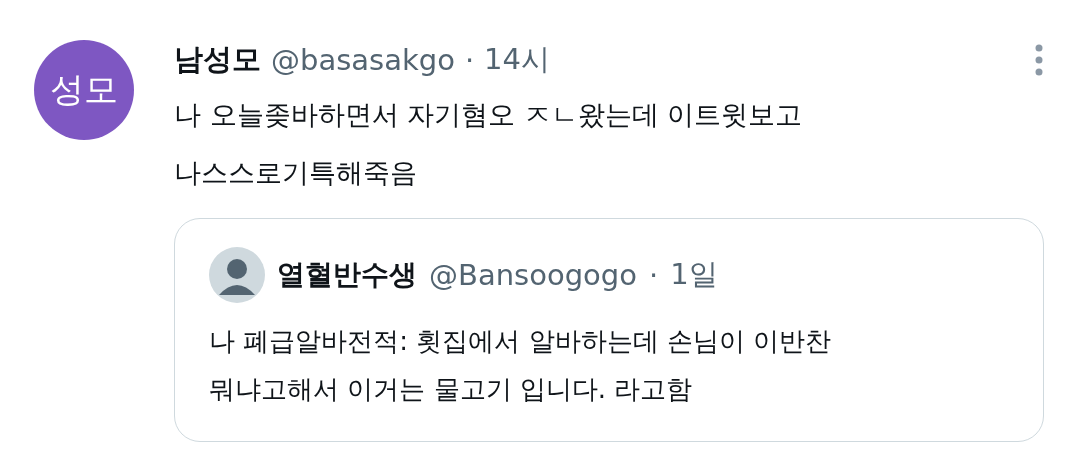 The height and width of the screenshot is (468, 1080). What do you see at coordinates (694, 274) in the screenshot?
I see `quoted-post-time: 1일` at bounding box center [694, 274].